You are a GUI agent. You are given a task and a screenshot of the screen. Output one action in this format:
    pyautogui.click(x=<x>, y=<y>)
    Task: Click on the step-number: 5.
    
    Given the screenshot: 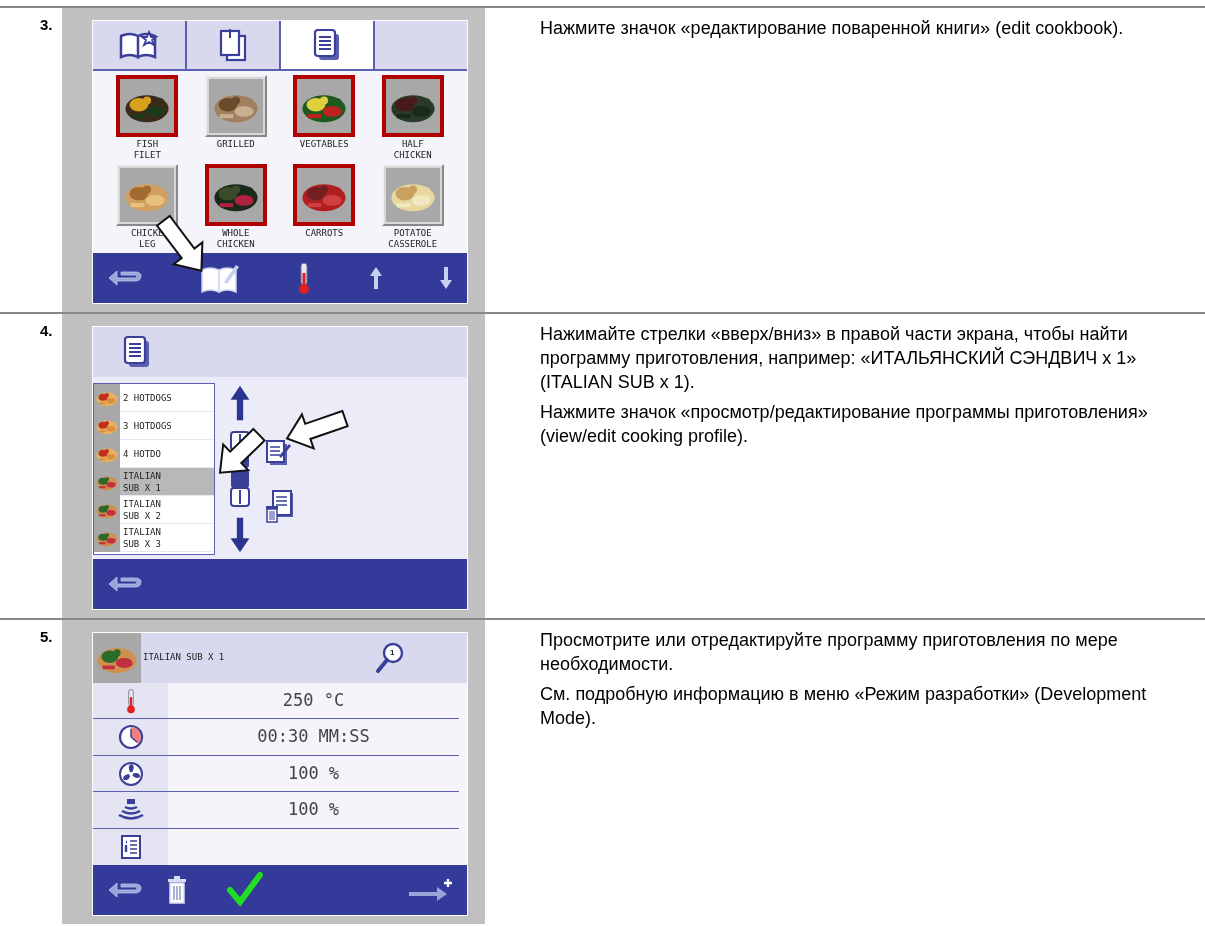 What is the action you would take?
    pyautogui.click(x=46, y=637)
    